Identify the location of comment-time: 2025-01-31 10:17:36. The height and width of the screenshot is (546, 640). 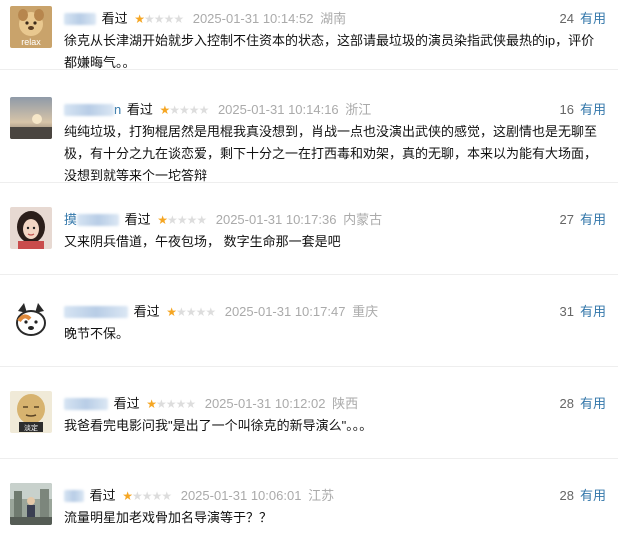
(276, 219).